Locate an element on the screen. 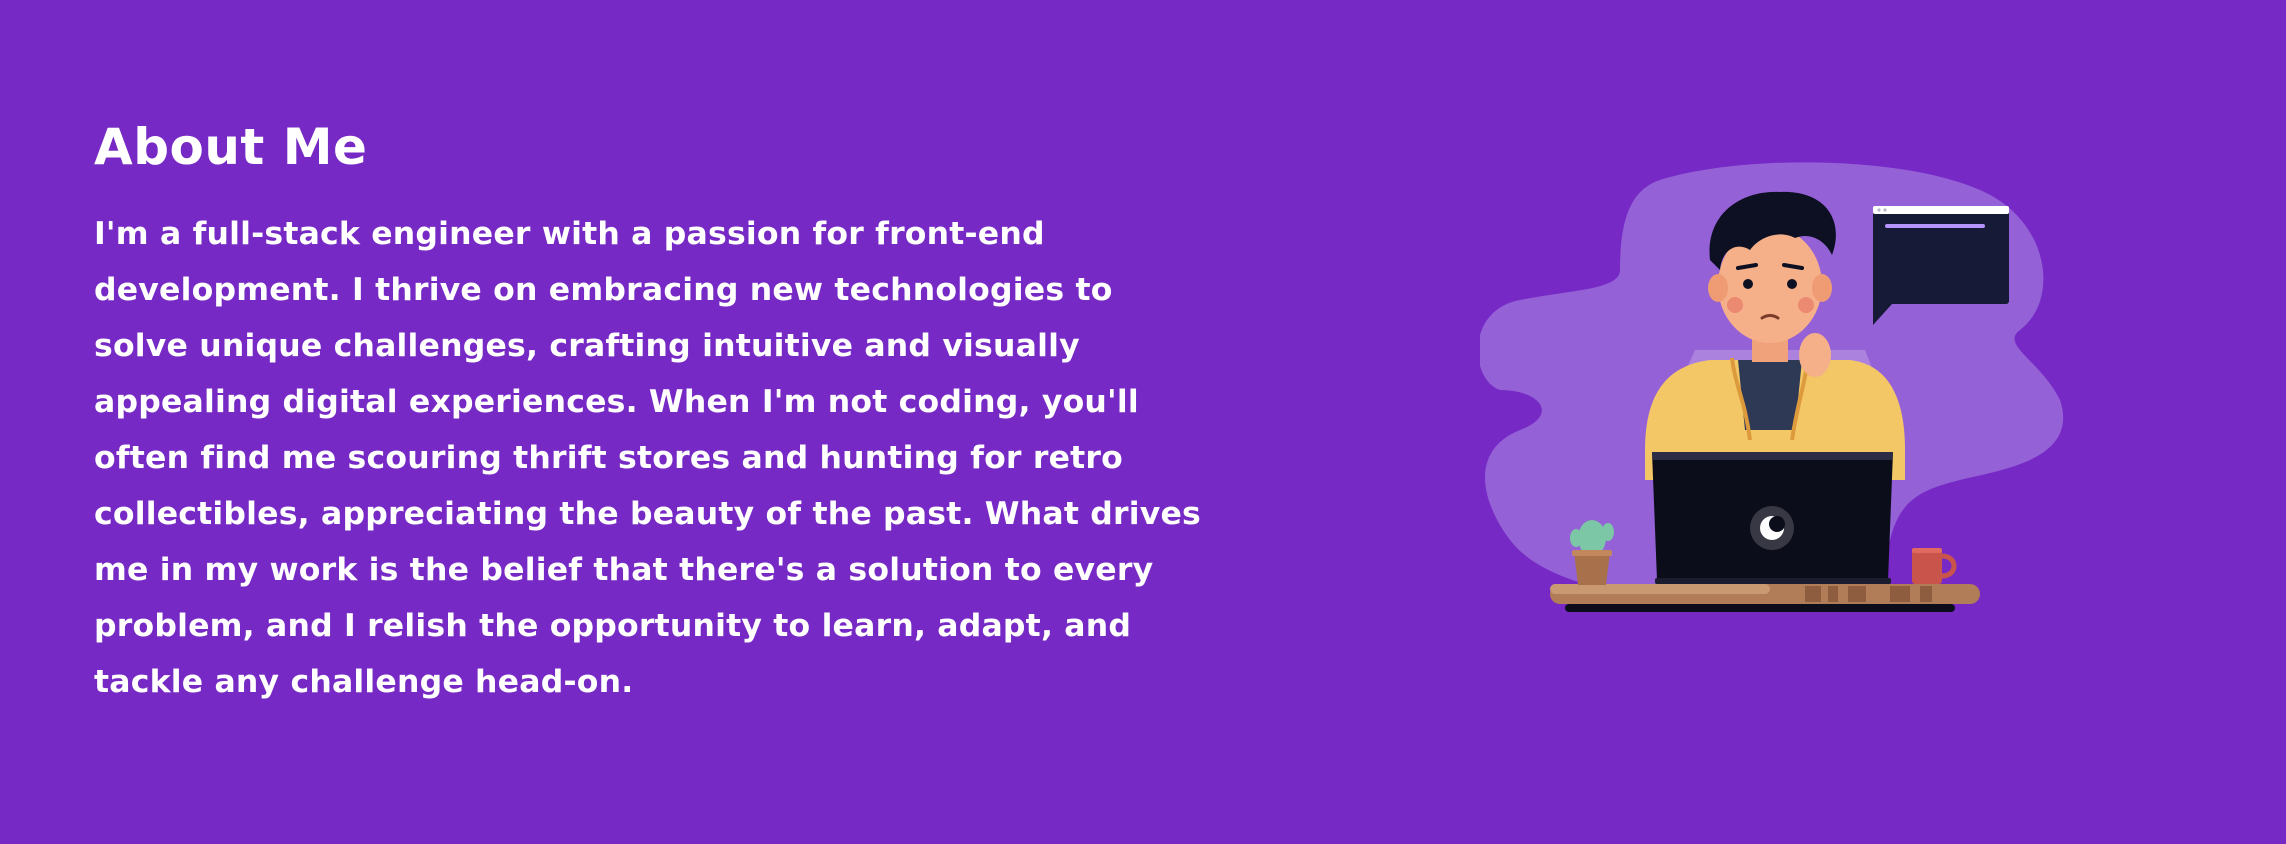  about-title: About Me is located at coordinates (231, 147).